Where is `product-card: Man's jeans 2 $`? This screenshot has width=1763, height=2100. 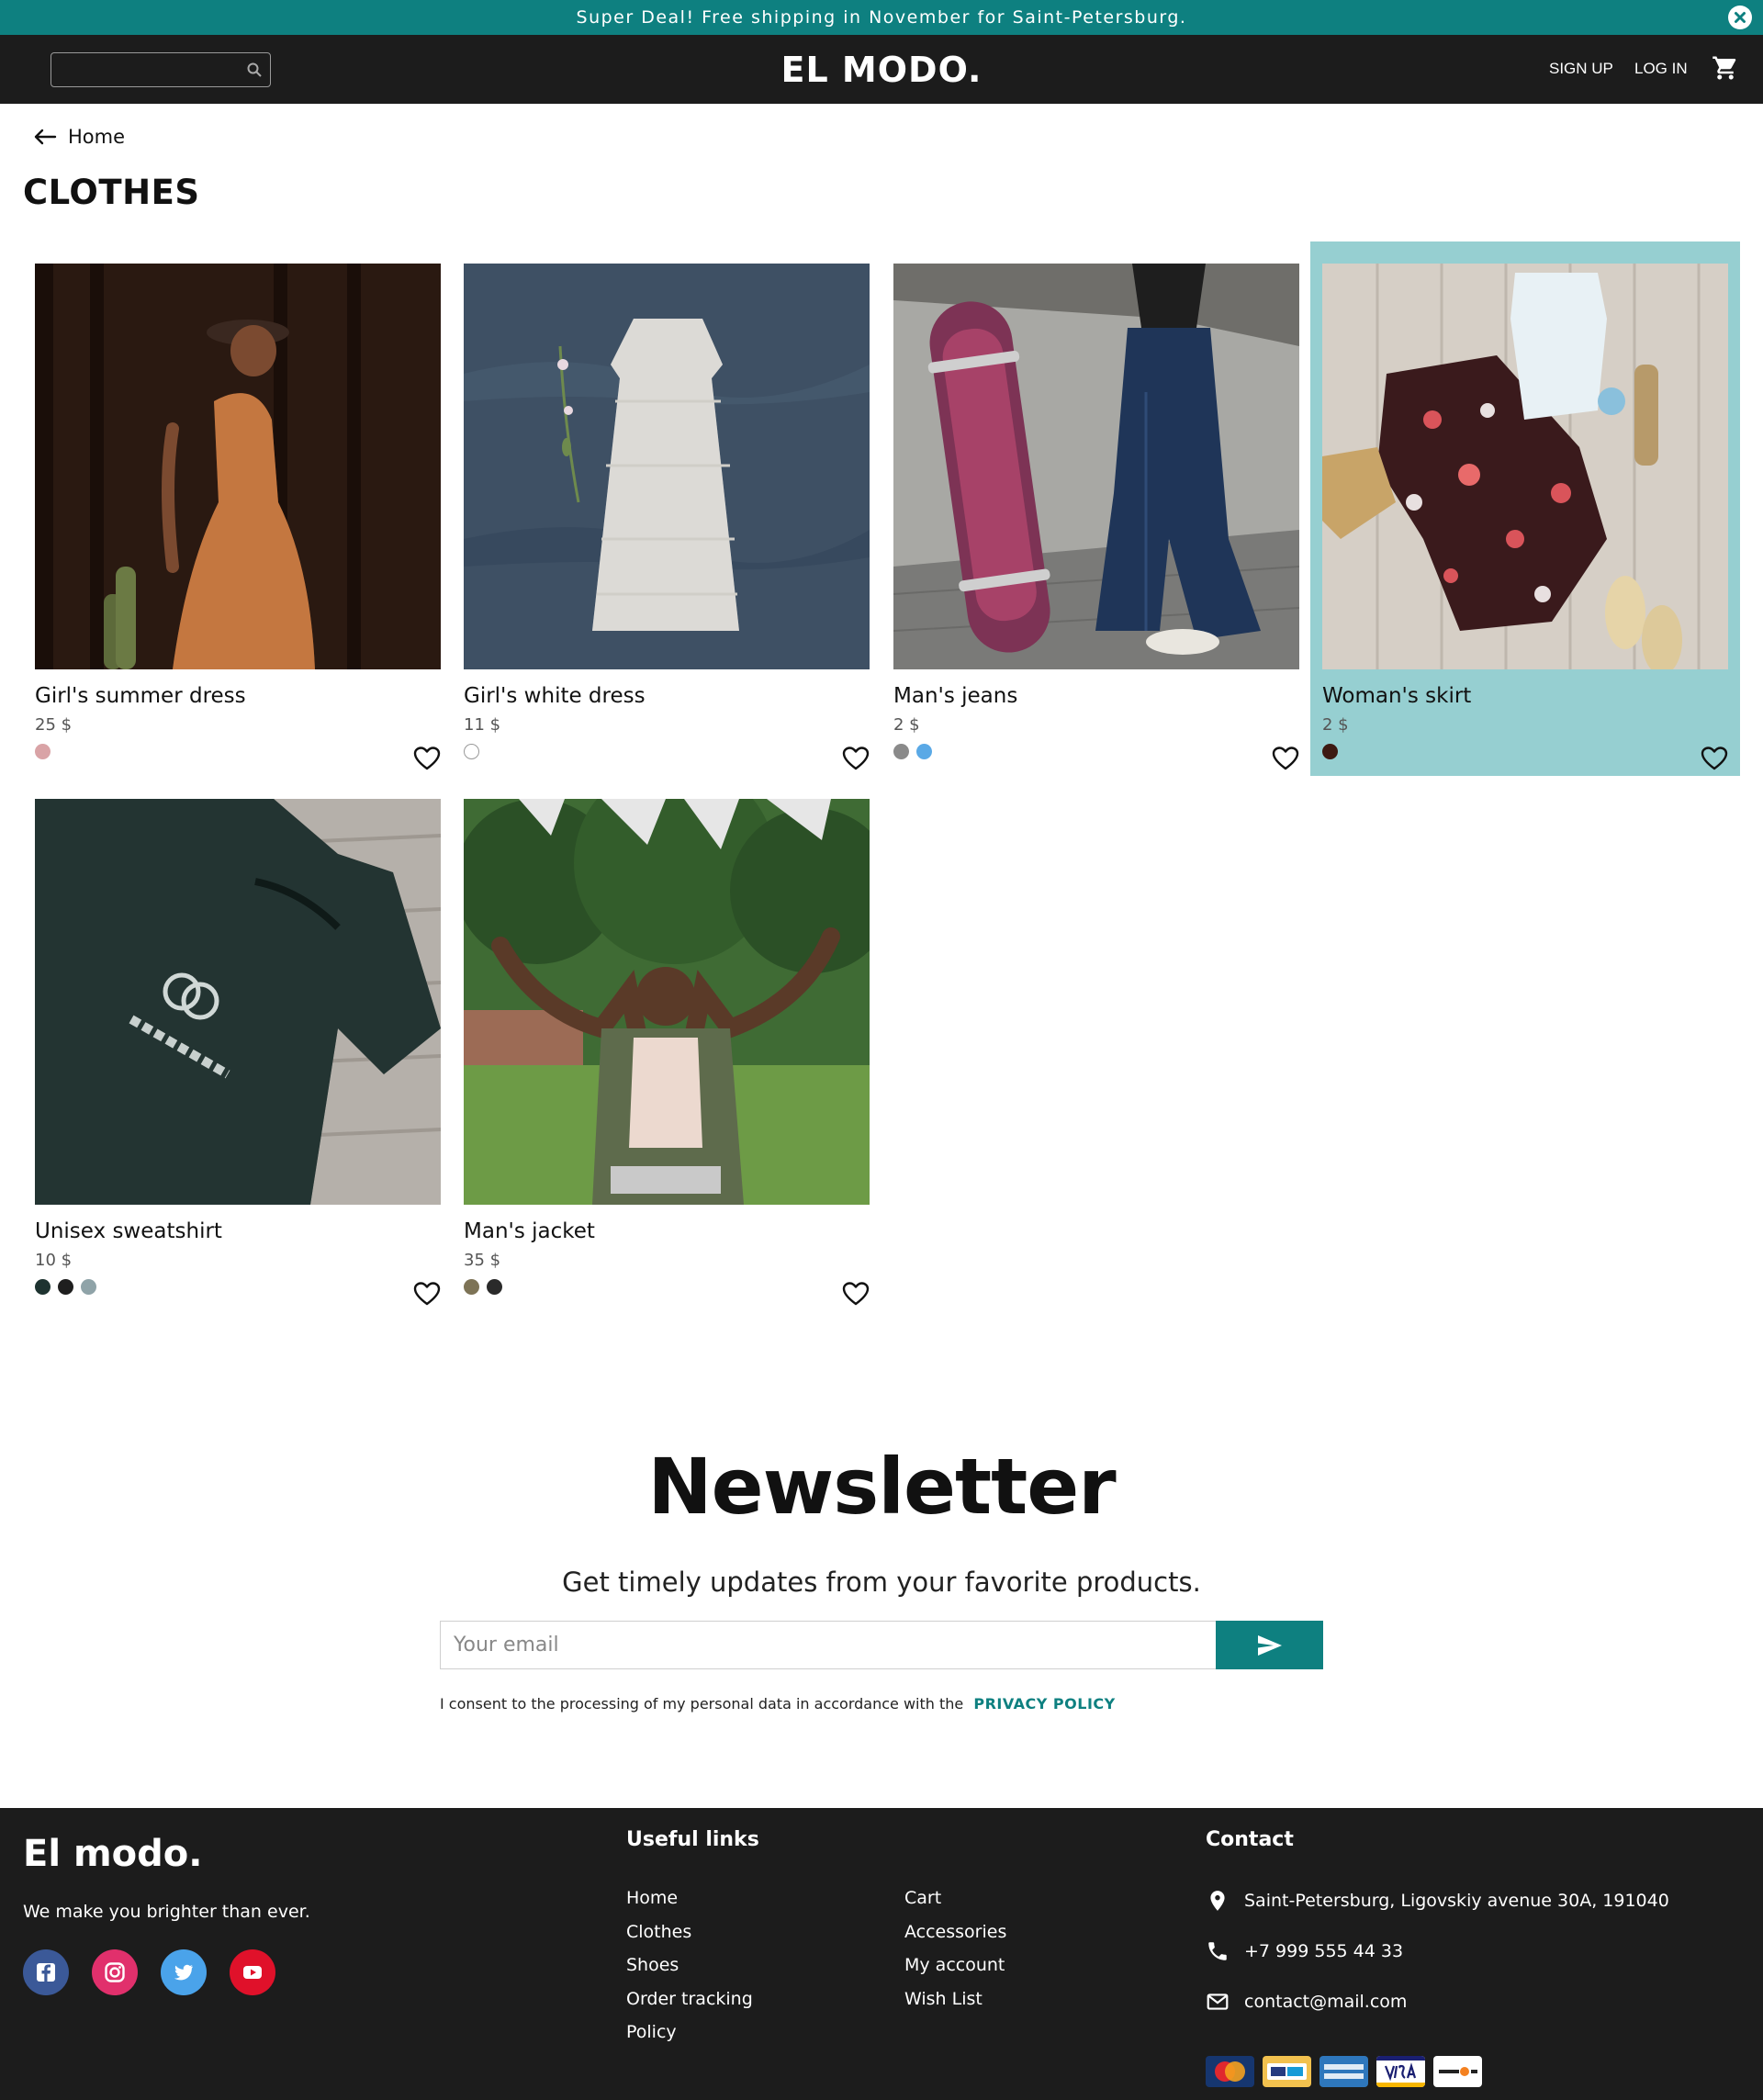 product-card: Man's jeans 2 $ is located at coordinates (1096, 509).